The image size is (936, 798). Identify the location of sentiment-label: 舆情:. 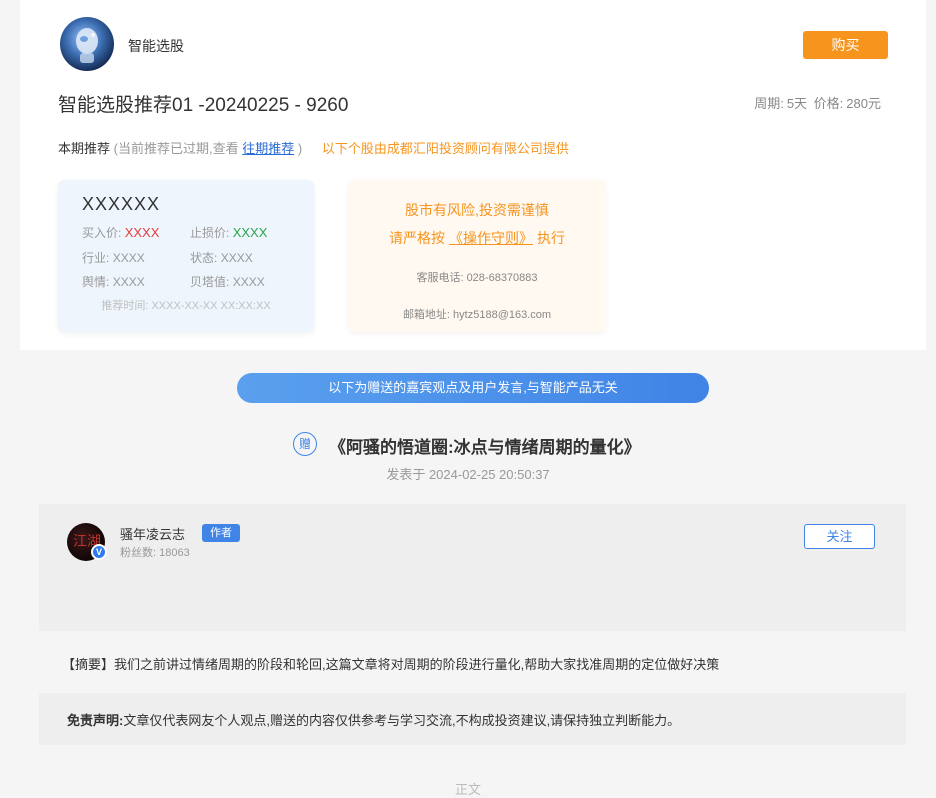
(96, 282).